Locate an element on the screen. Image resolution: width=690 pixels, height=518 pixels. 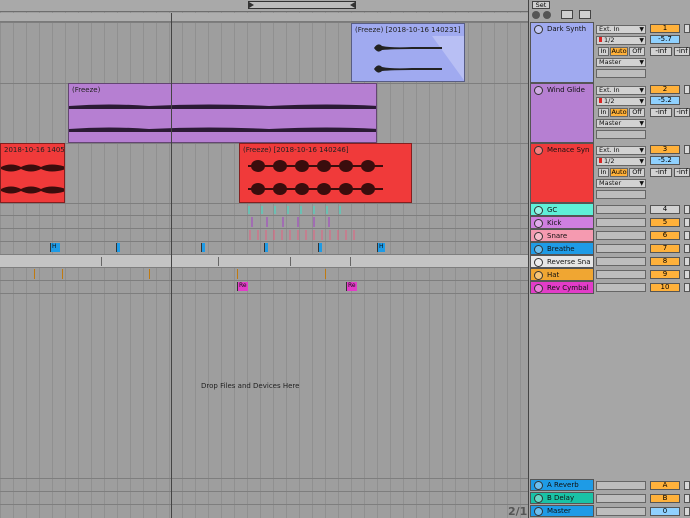
loop-start-marker-icon is located at coordinates (251, 5).